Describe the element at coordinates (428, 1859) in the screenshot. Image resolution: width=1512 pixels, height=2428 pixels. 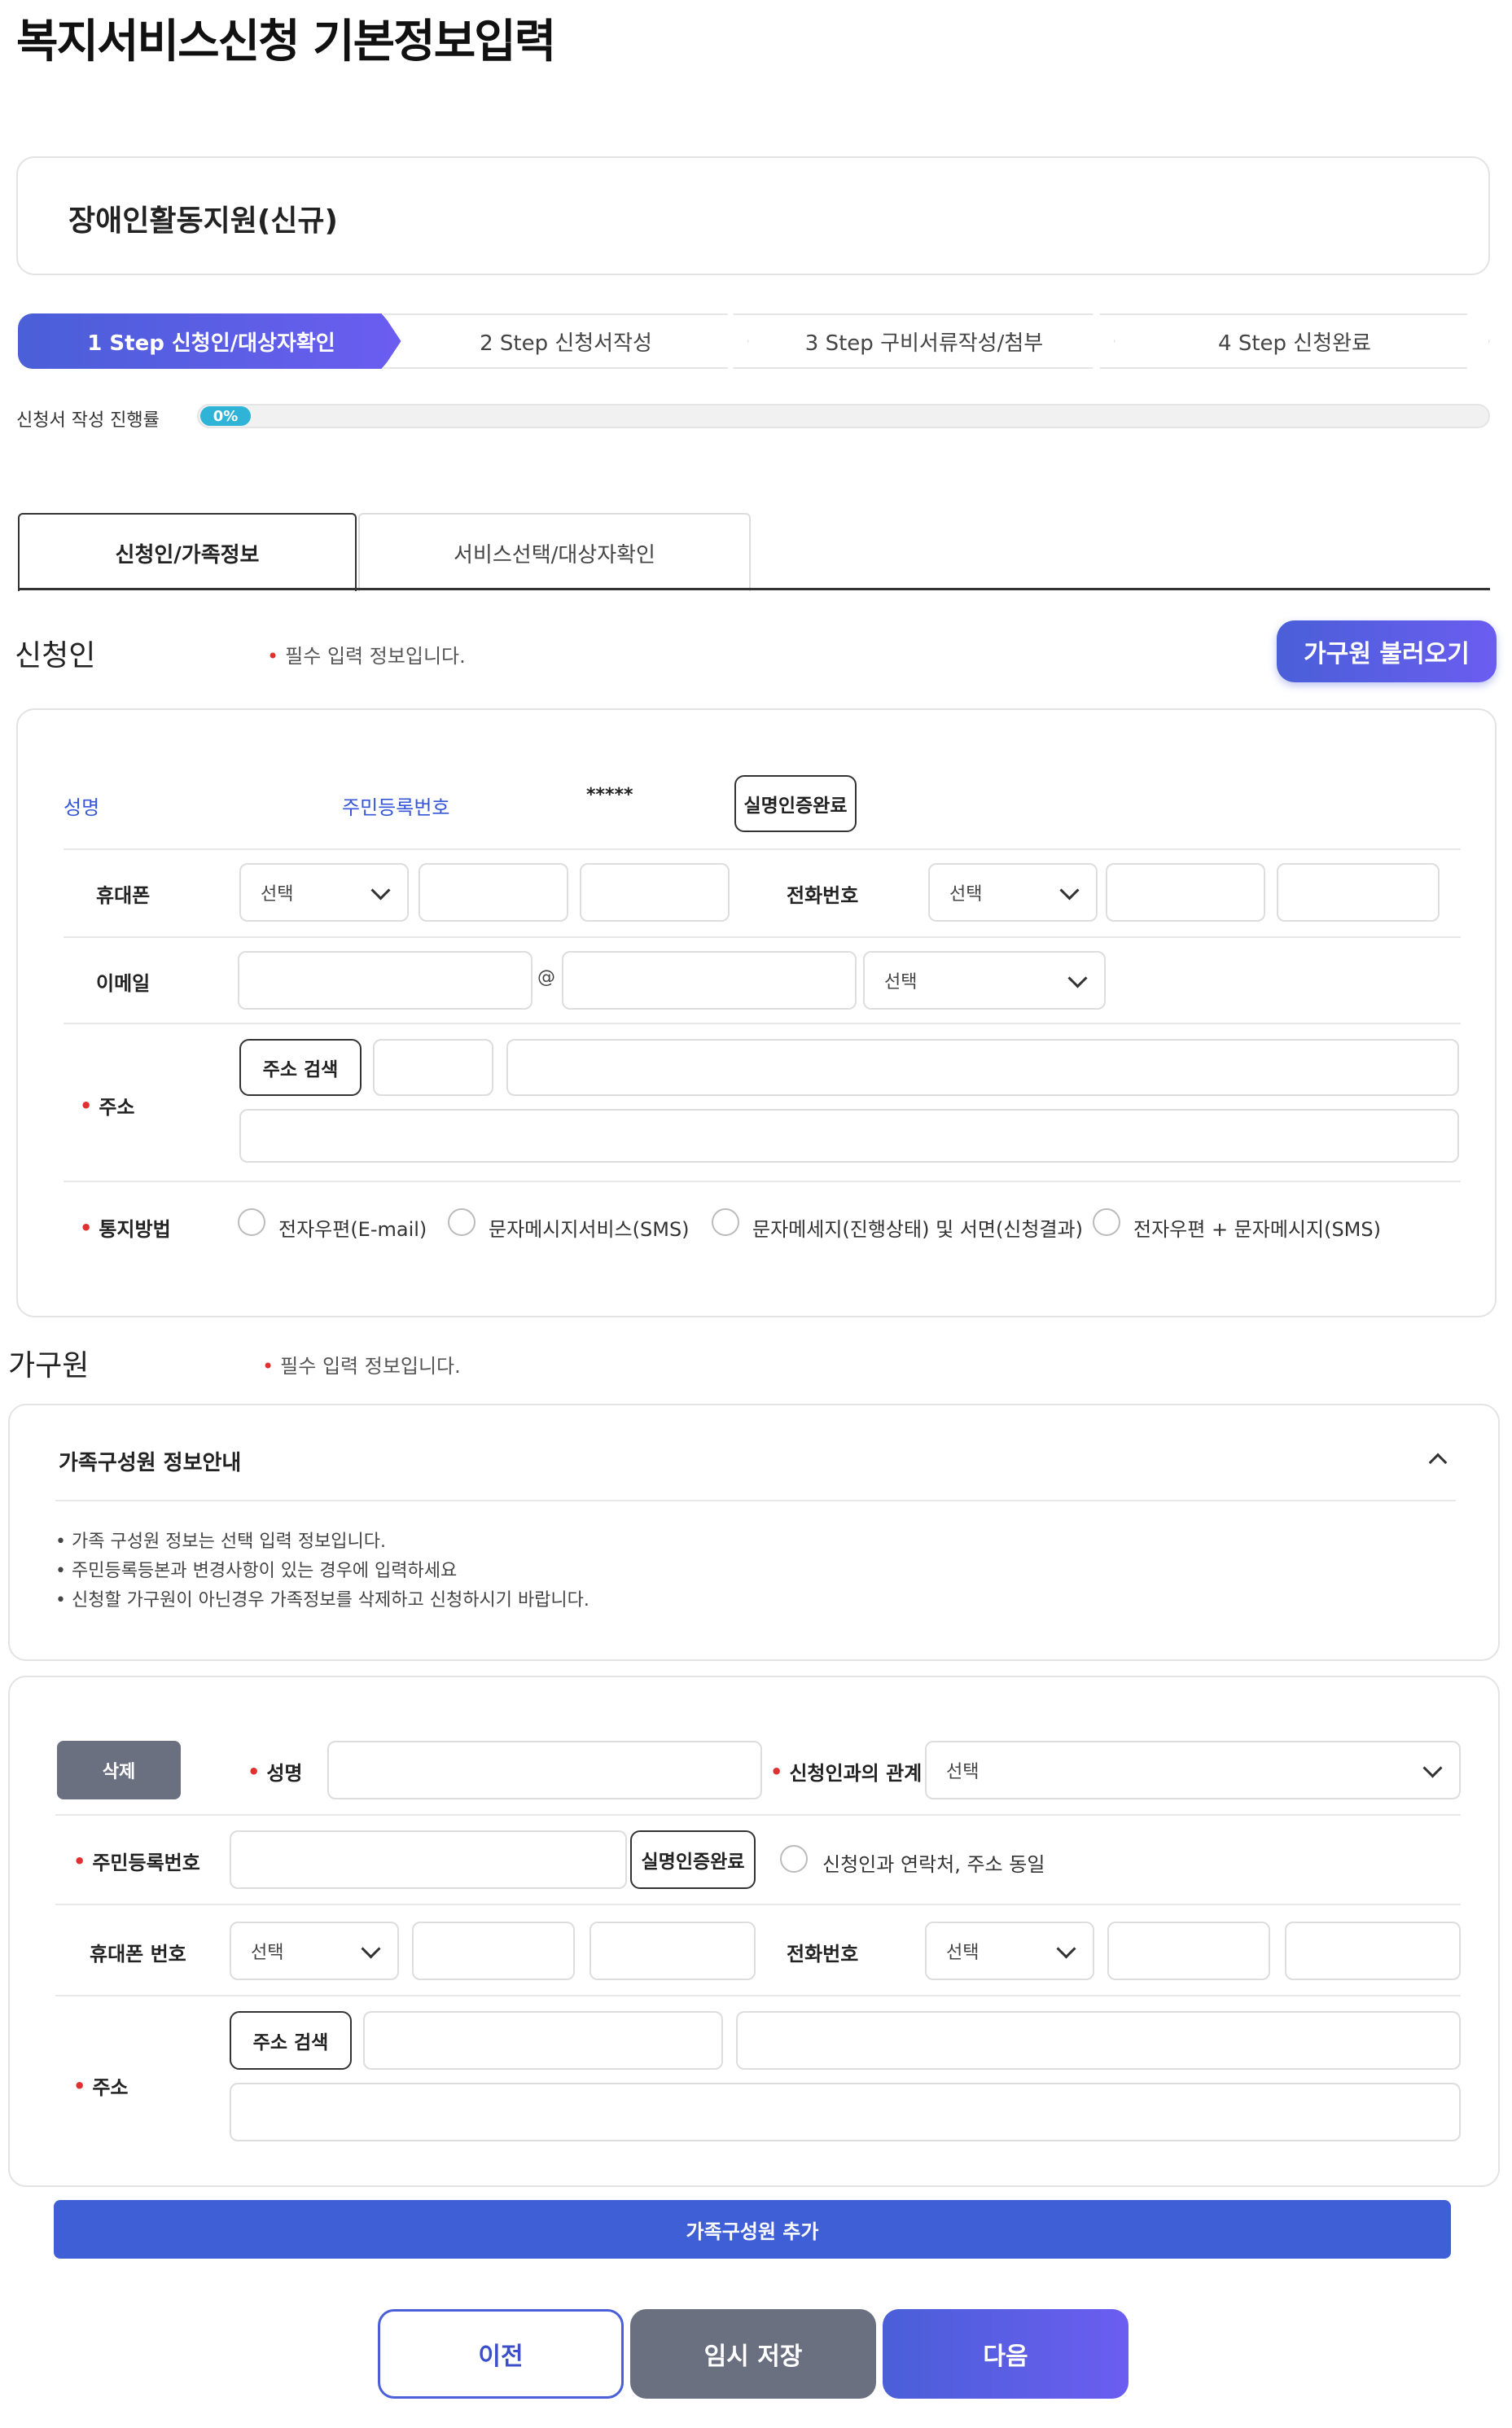
I see `member-rrn-input` at that location.